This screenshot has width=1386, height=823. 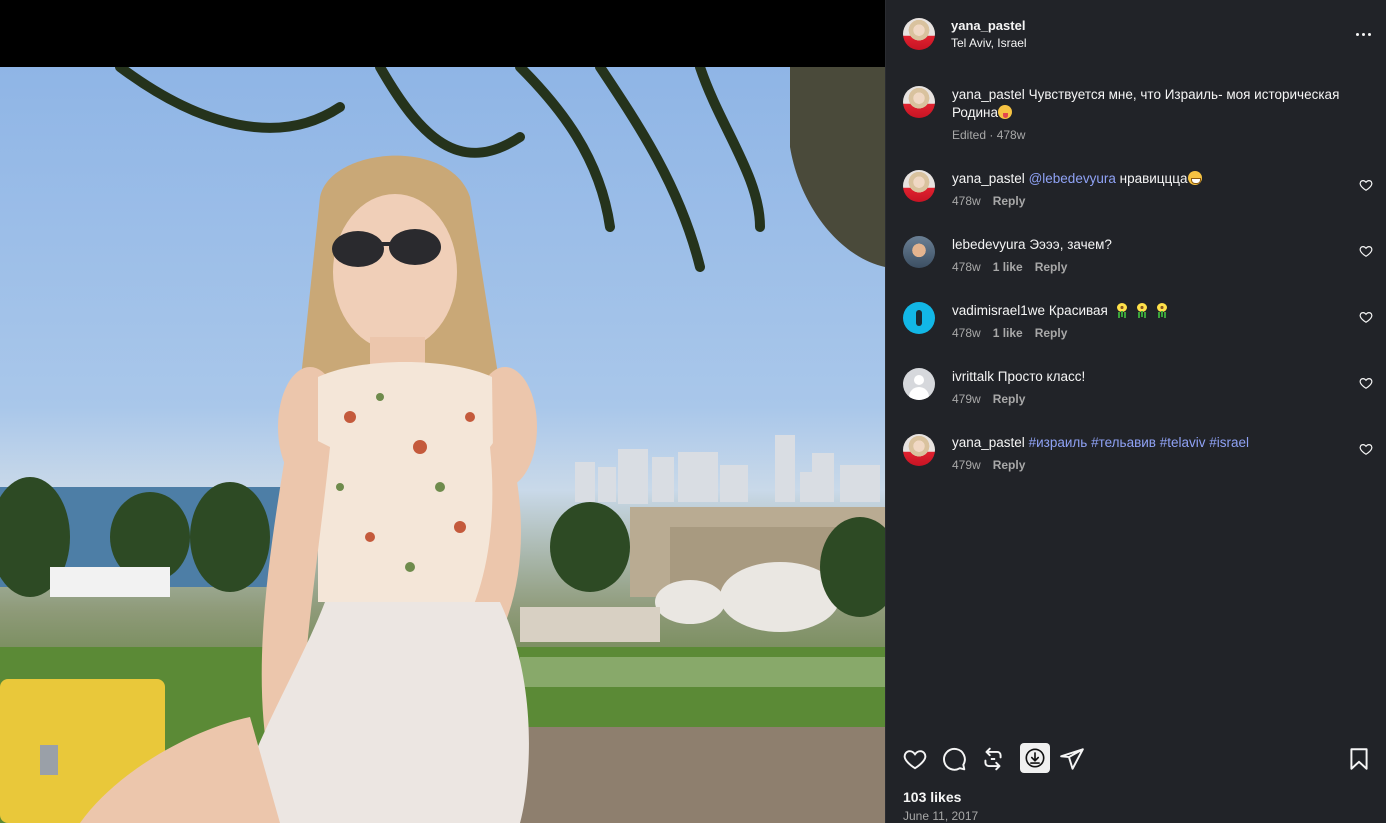 I want to click on share-icon, so click(x=1072, y=759).